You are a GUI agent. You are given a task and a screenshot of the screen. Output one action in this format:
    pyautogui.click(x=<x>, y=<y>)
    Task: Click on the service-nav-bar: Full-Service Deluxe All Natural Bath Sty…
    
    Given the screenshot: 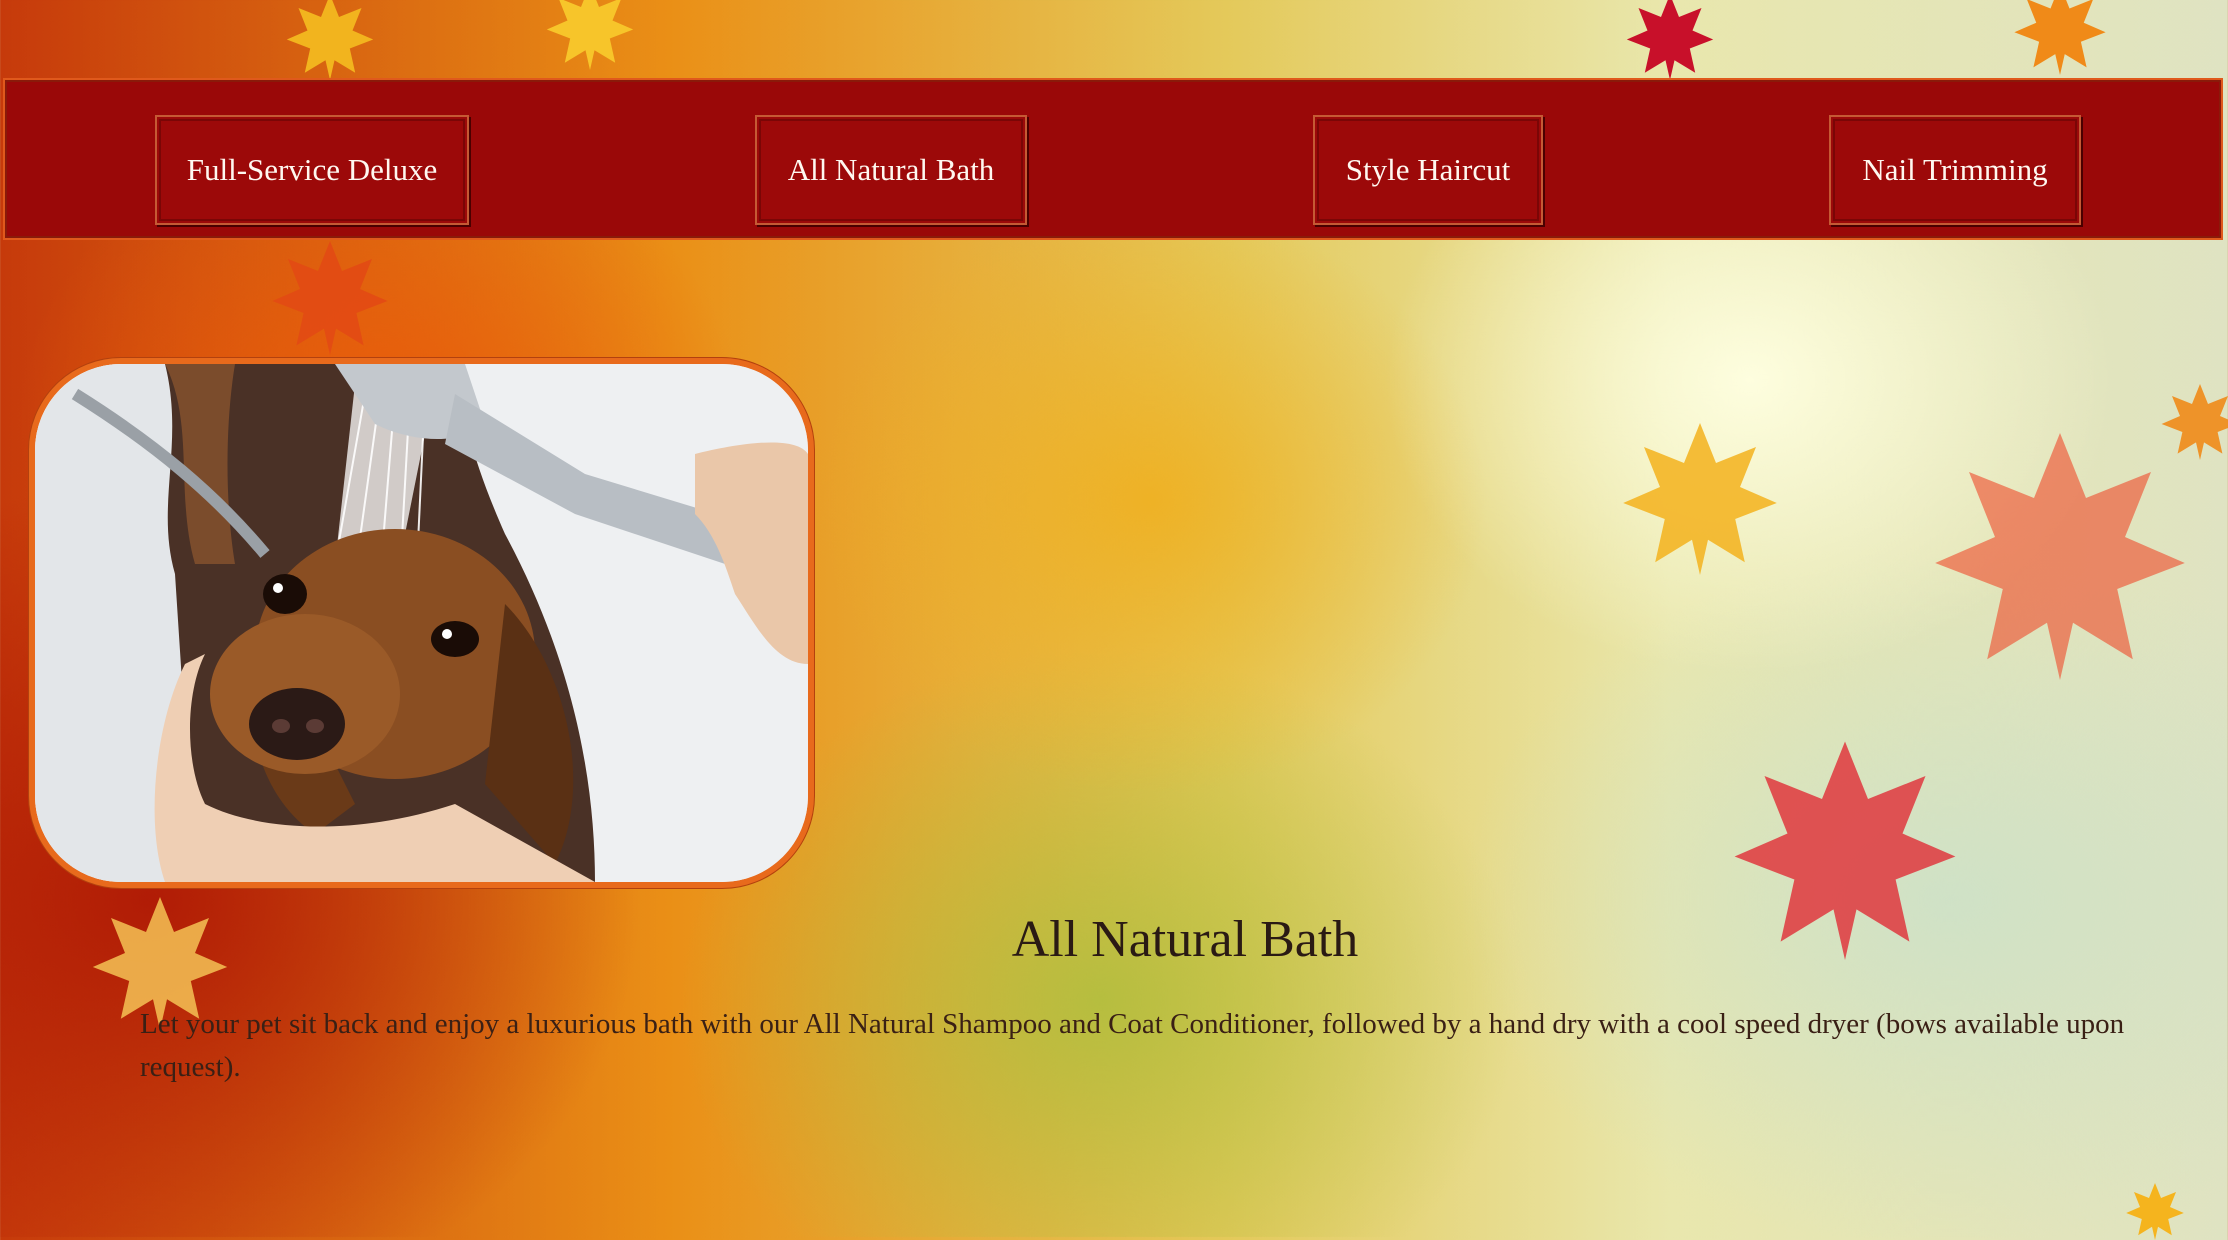 What is the action you would take?
    pyautogui.click(x=1113, y=159)
    